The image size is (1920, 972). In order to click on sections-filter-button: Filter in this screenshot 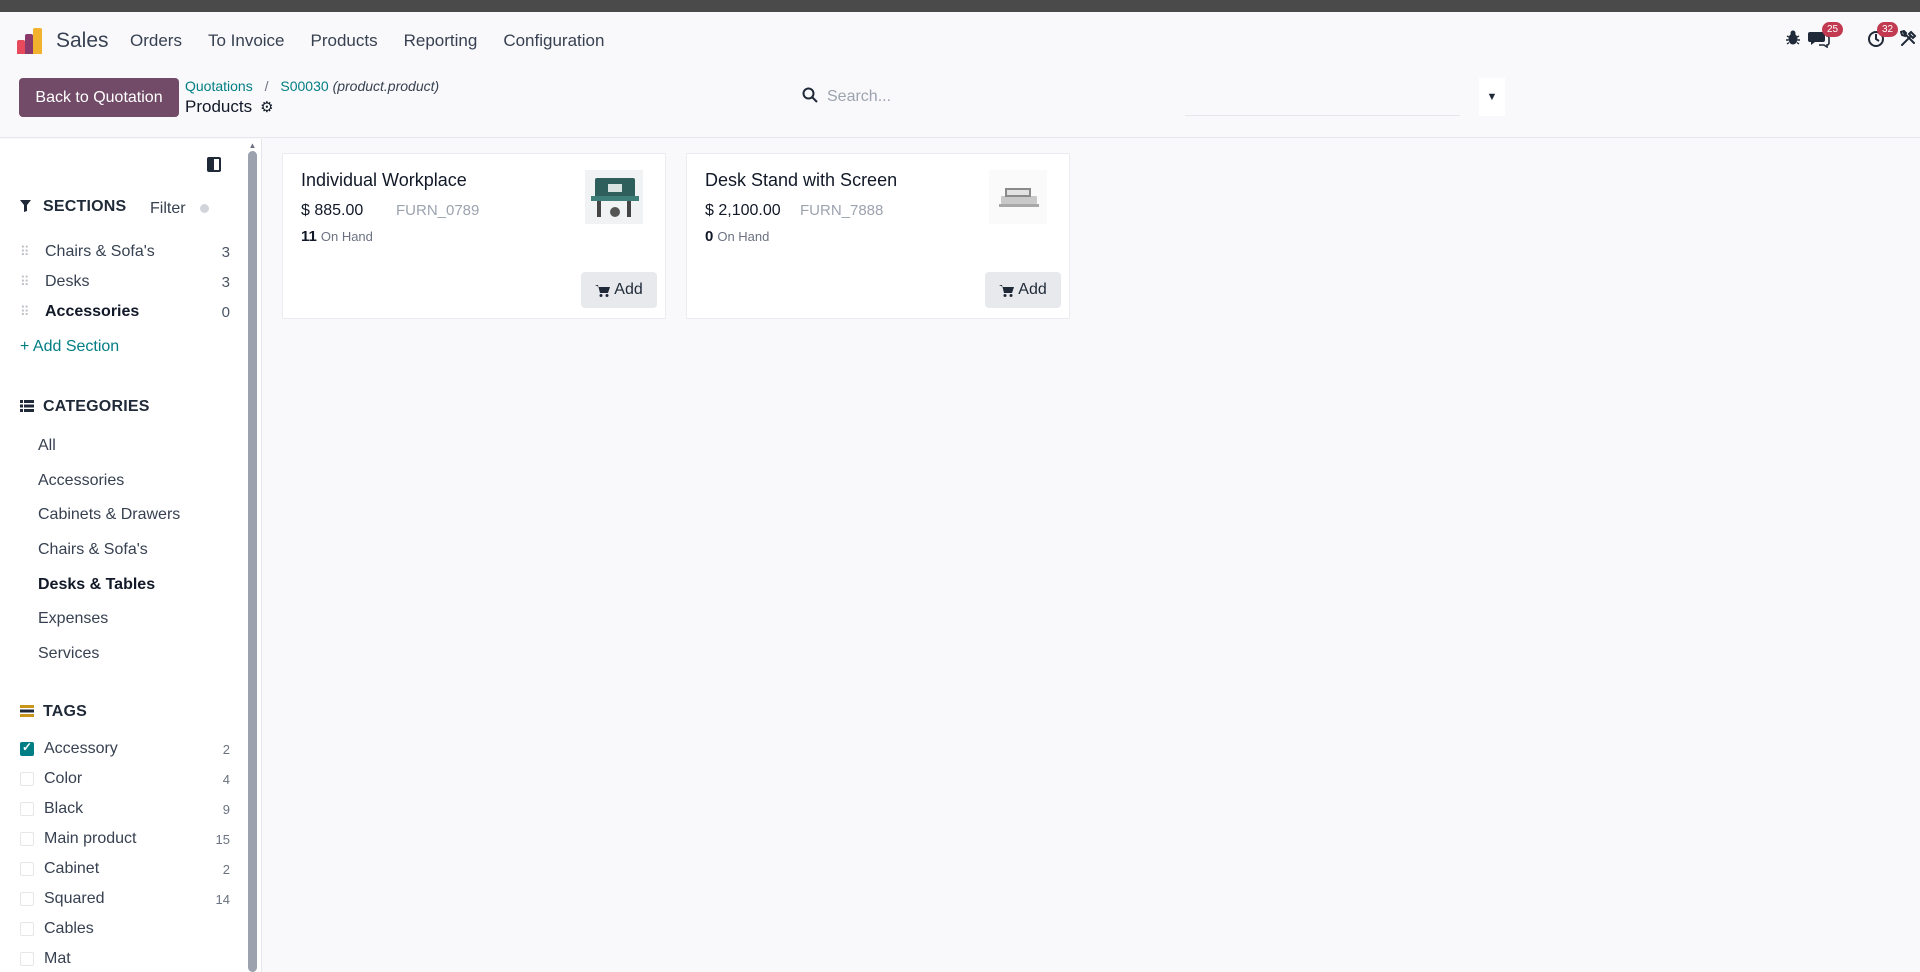, I will do `click(168, 209)`.